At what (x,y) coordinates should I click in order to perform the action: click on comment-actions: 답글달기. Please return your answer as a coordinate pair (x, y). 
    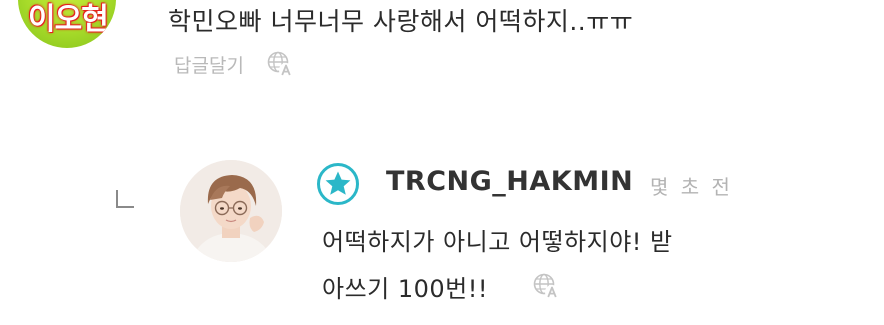
    Looking at the image, I should click on (234, 64).